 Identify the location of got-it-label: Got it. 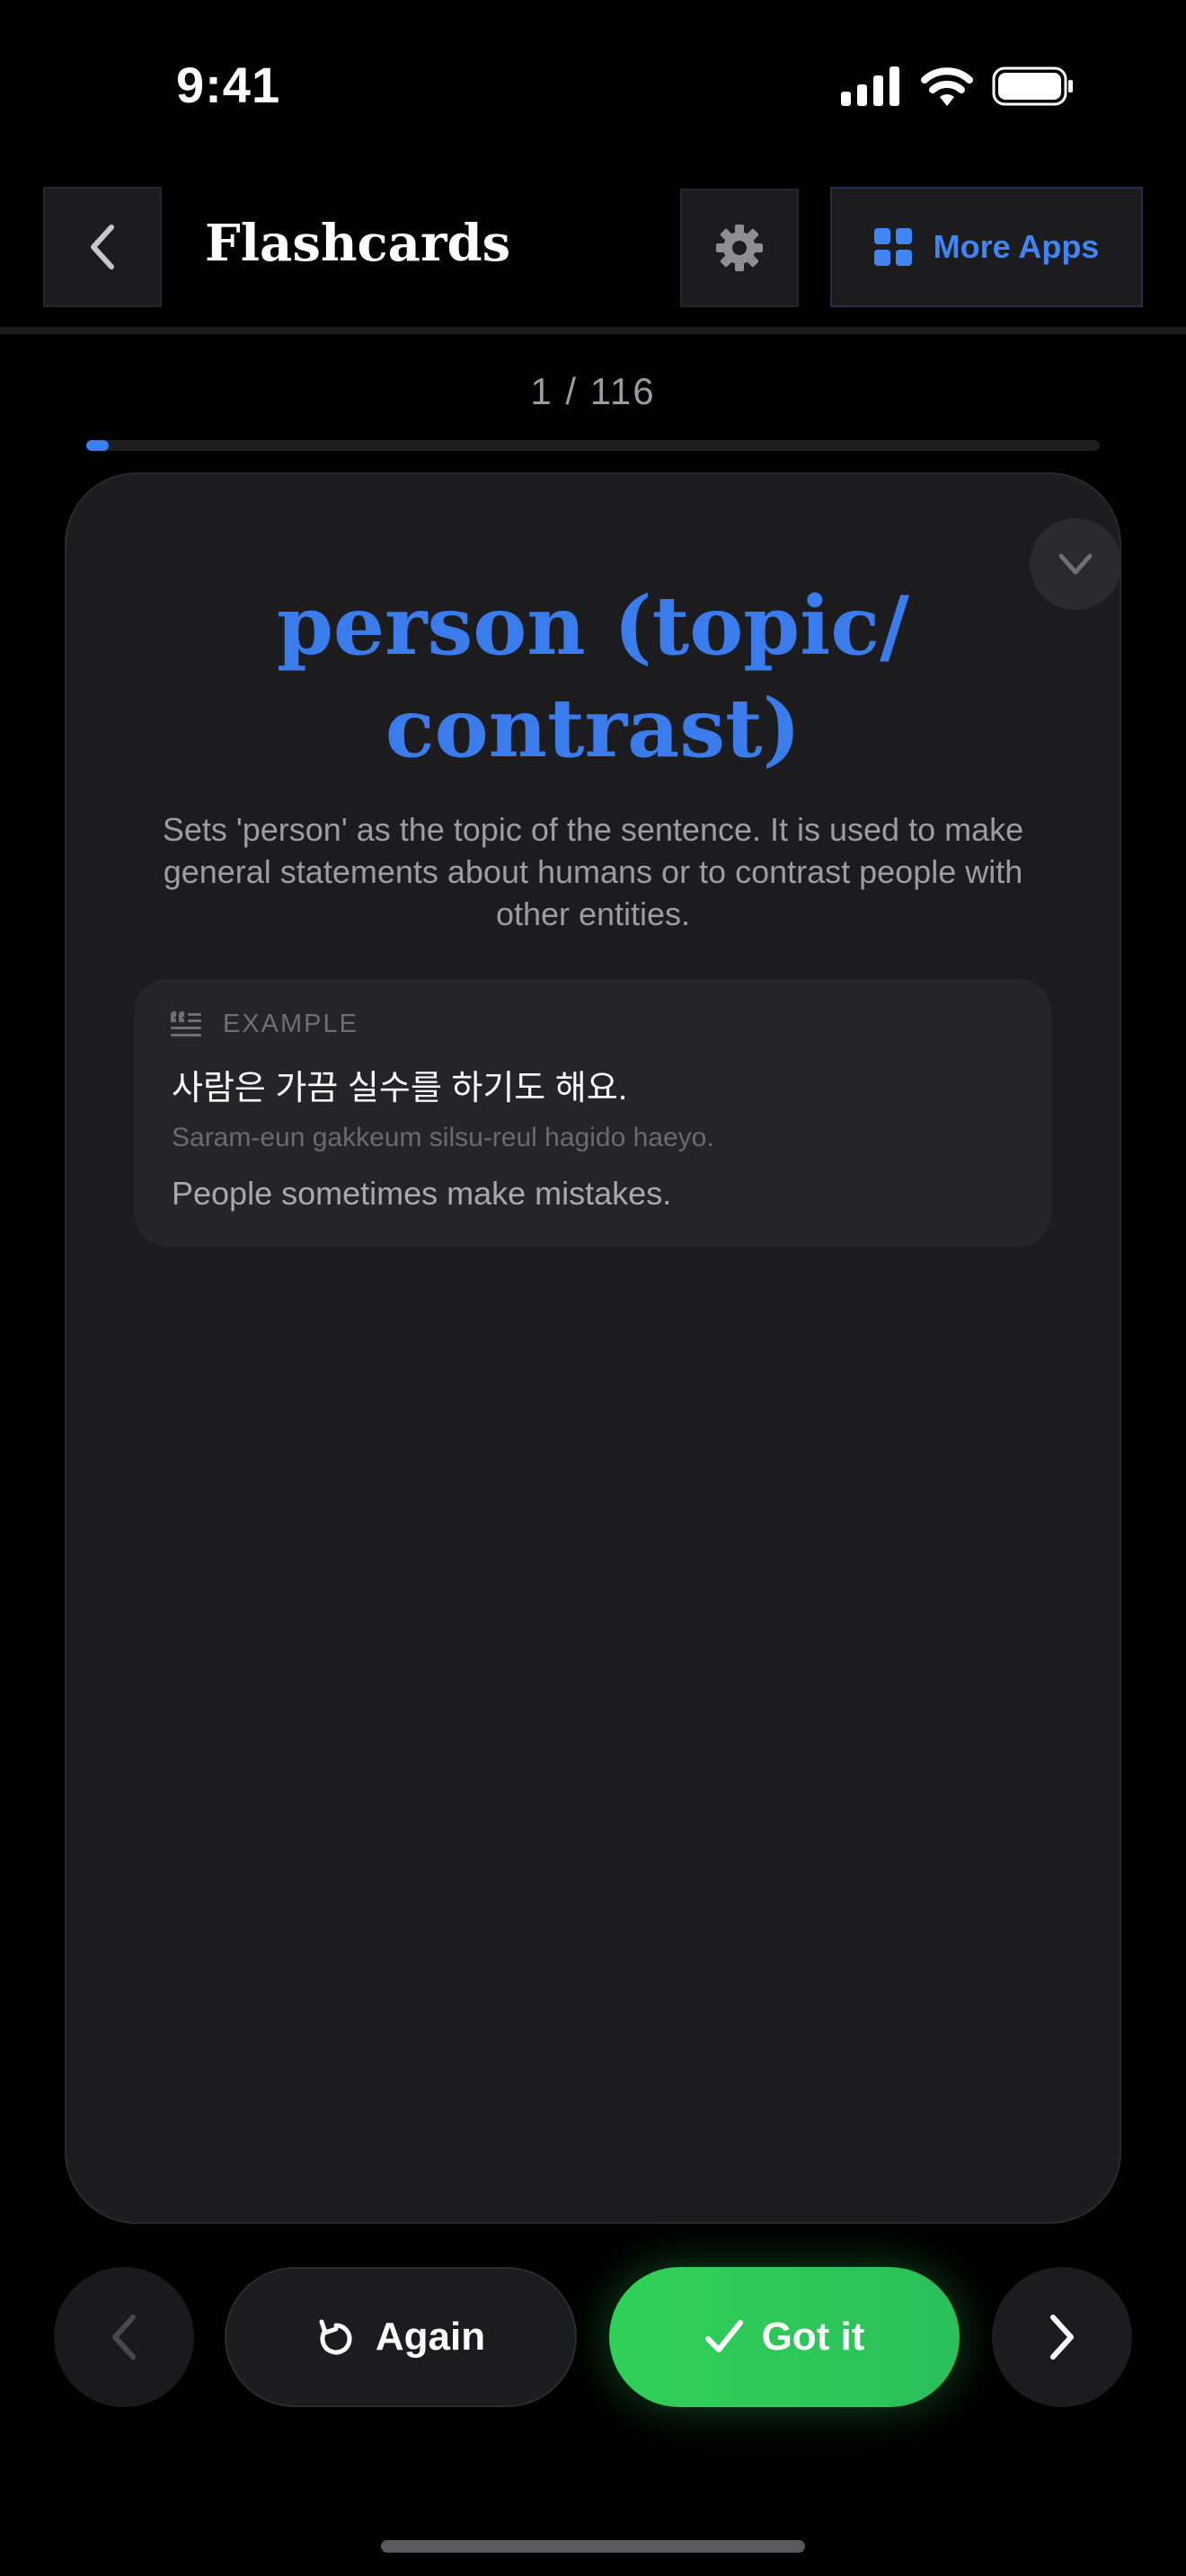
(813, 2337).